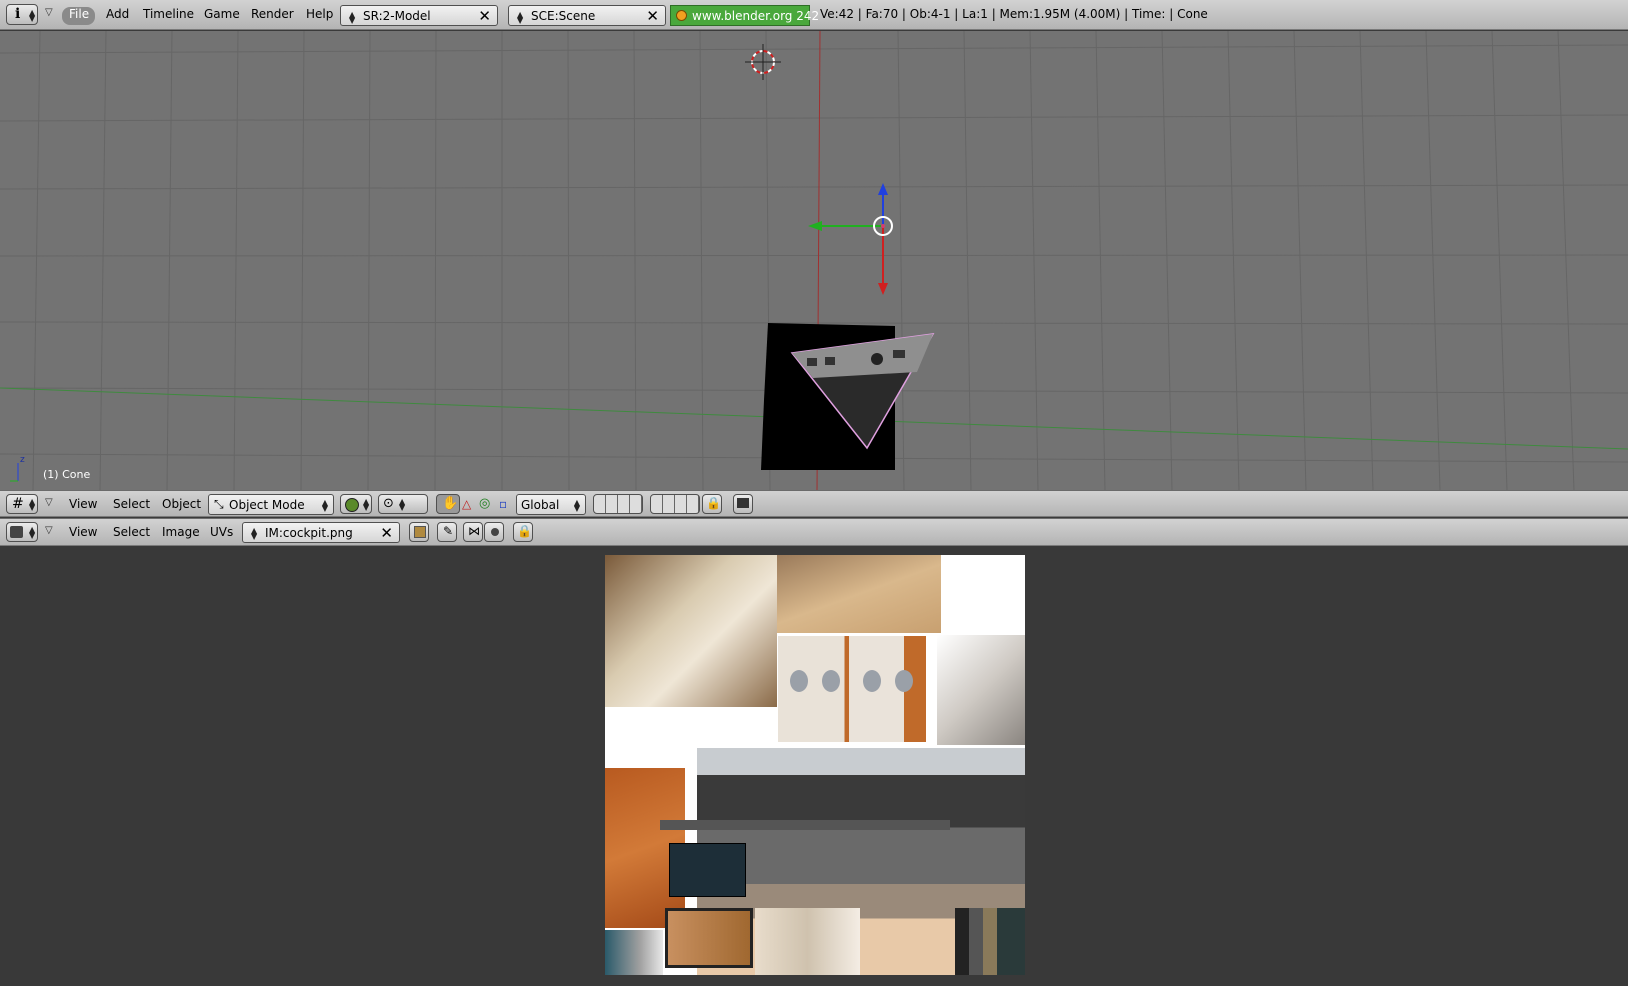  I want to click on translate-icon: △, so click(466, 504).